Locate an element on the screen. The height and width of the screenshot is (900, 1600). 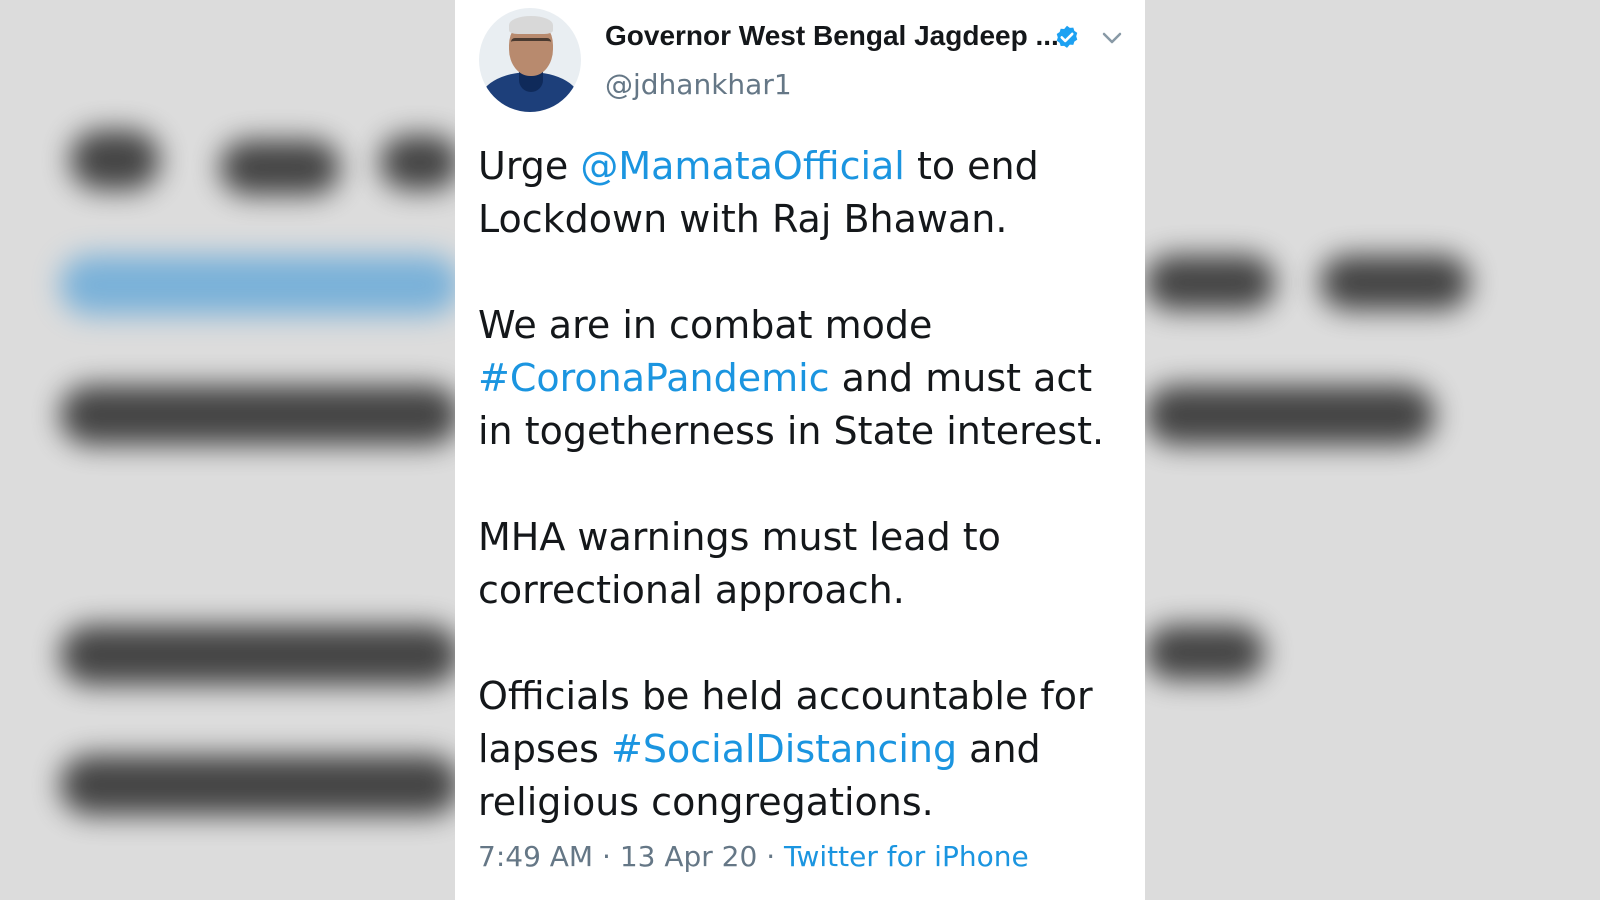
hashtag-link-socialdistancing: #SocialDistancing is located at coordinates (784, 749).